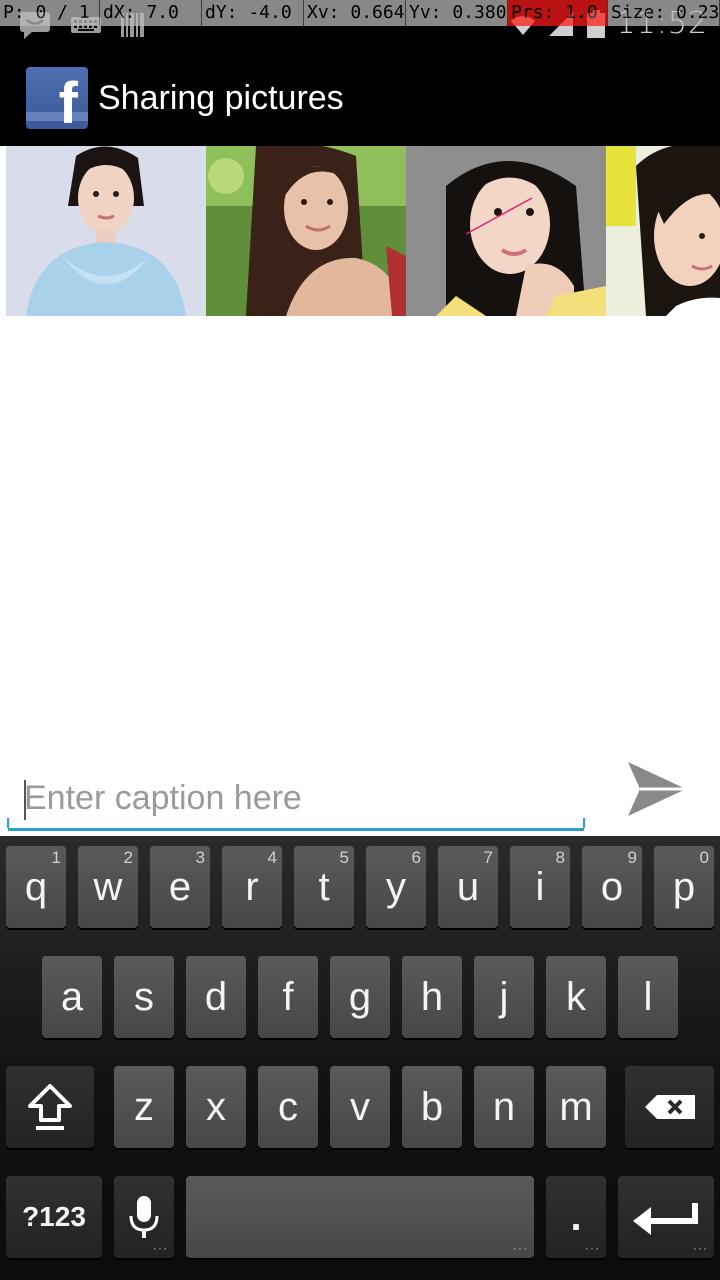  What do you see at coordinates (216, 997) in the screenshot?
I see `key-d: d` at bounding box center [216, 997].